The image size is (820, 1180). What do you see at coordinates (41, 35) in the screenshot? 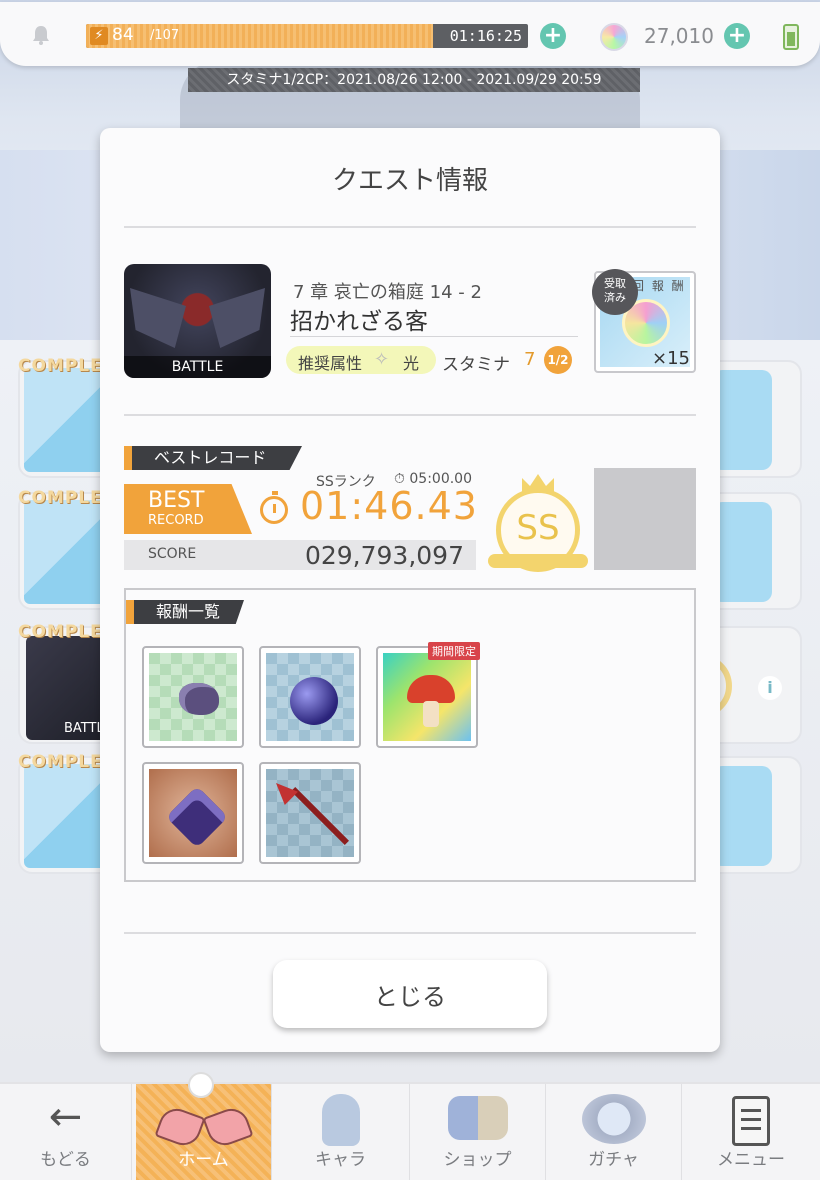
I see `bell-icon` at bounding box center [41, 35].